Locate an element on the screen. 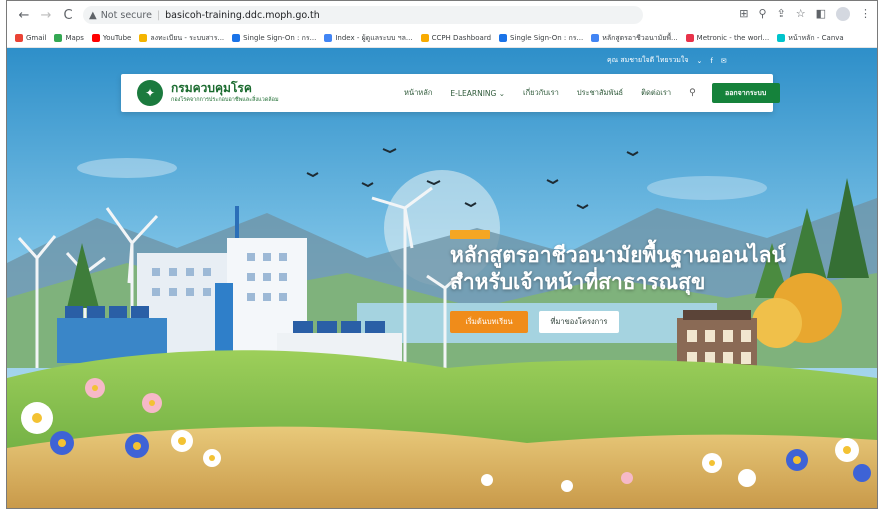 This screenshot has height=511, width=882. warning-icon: ▲ is located at coordinates (93, 15).